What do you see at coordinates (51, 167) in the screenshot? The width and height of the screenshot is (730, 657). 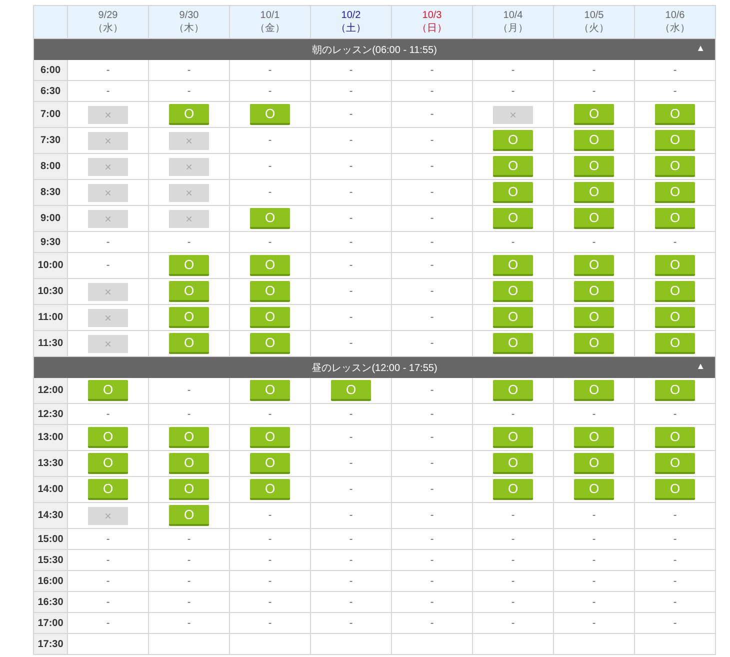 I see `time-label: 8:00` at bounding box center [51, 167].